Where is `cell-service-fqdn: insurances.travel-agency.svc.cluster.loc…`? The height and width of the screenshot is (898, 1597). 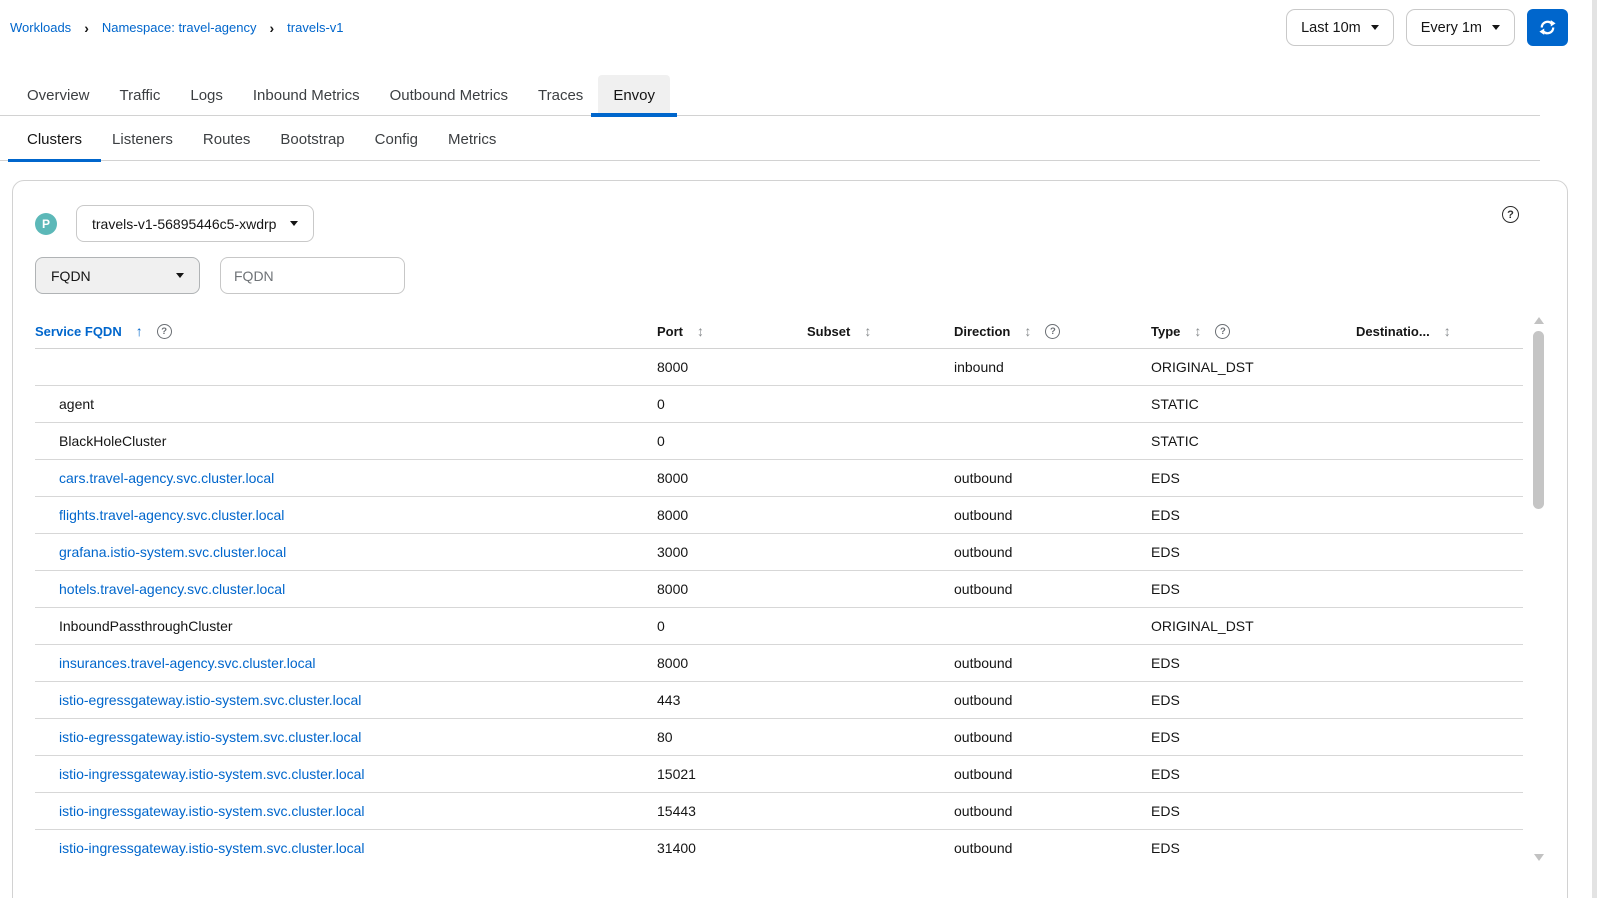
cell-service-fqdn: insurances.travel-agency.svc.cluster.loc… is located at coordinates (346, 663).